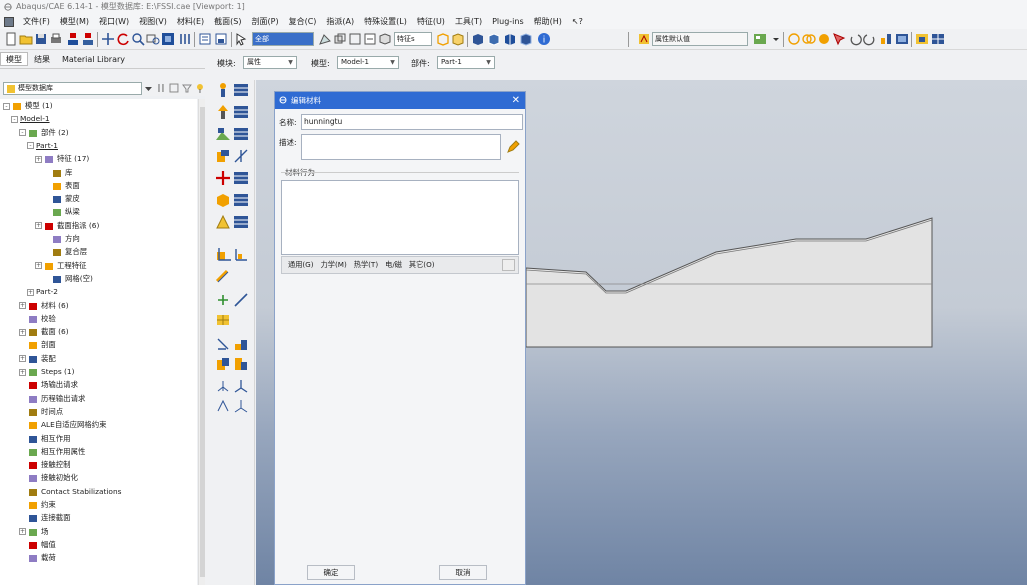 The image size is (1027, 585). What do you see at coordinates (241, 386) in the screenshot?
I see `triad-icon` at bounding box center [241, 386].